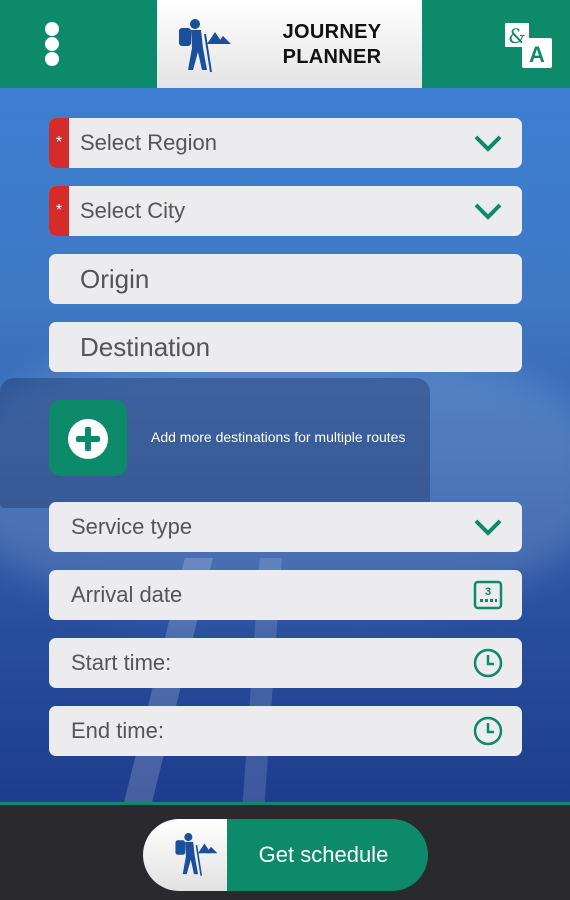 The height and width of the screenshot is (900, 570). I want to click on origin-field: Origin, so click(285, 279).